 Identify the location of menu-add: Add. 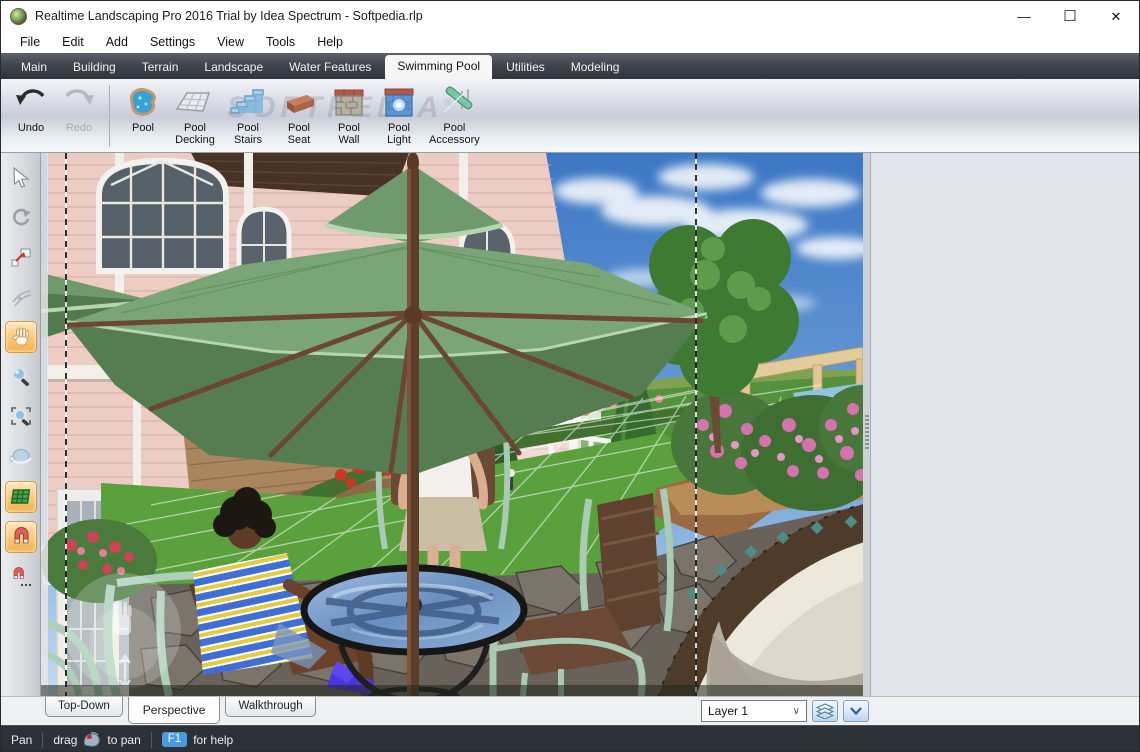
(117, 42).